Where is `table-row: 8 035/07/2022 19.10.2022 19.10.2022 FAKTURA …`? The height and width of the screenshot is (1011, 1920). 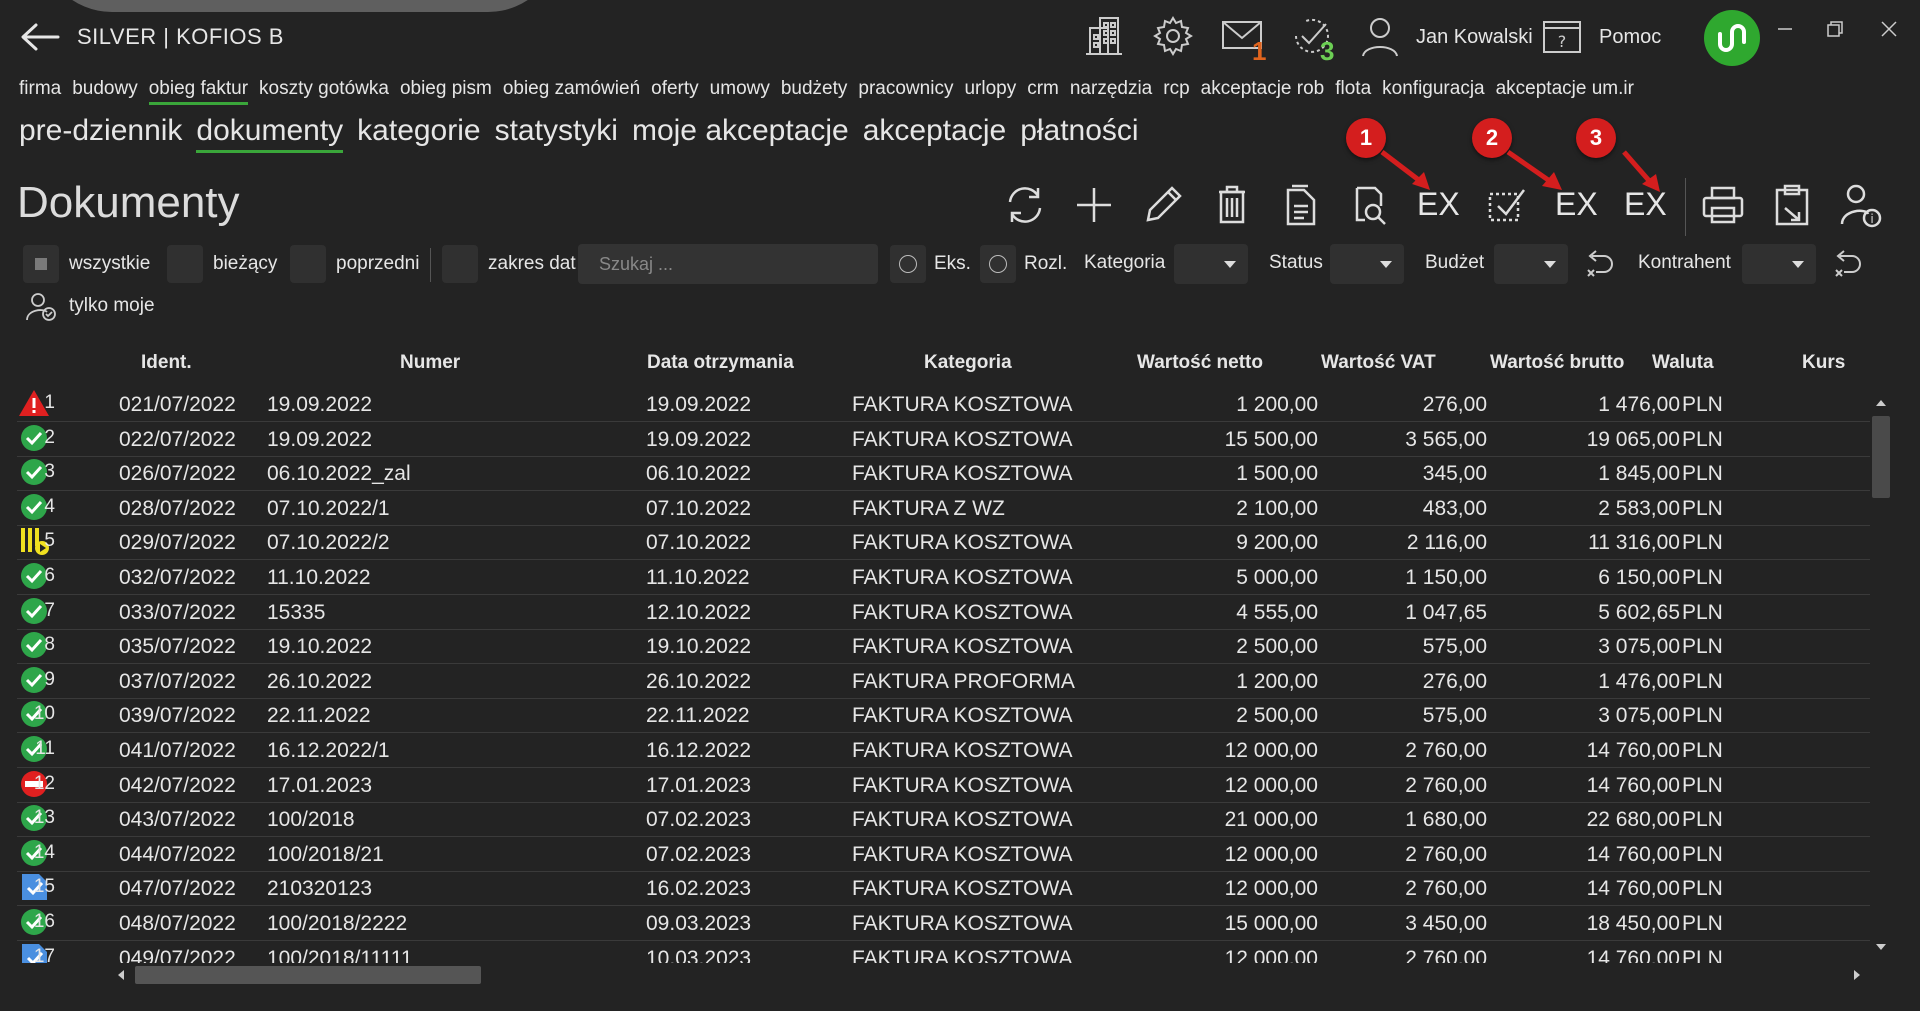 table-row: 8 035/07/2022 19.10.2022 19.10.2022 FAKTURA … is located at coordinates (943, 647).